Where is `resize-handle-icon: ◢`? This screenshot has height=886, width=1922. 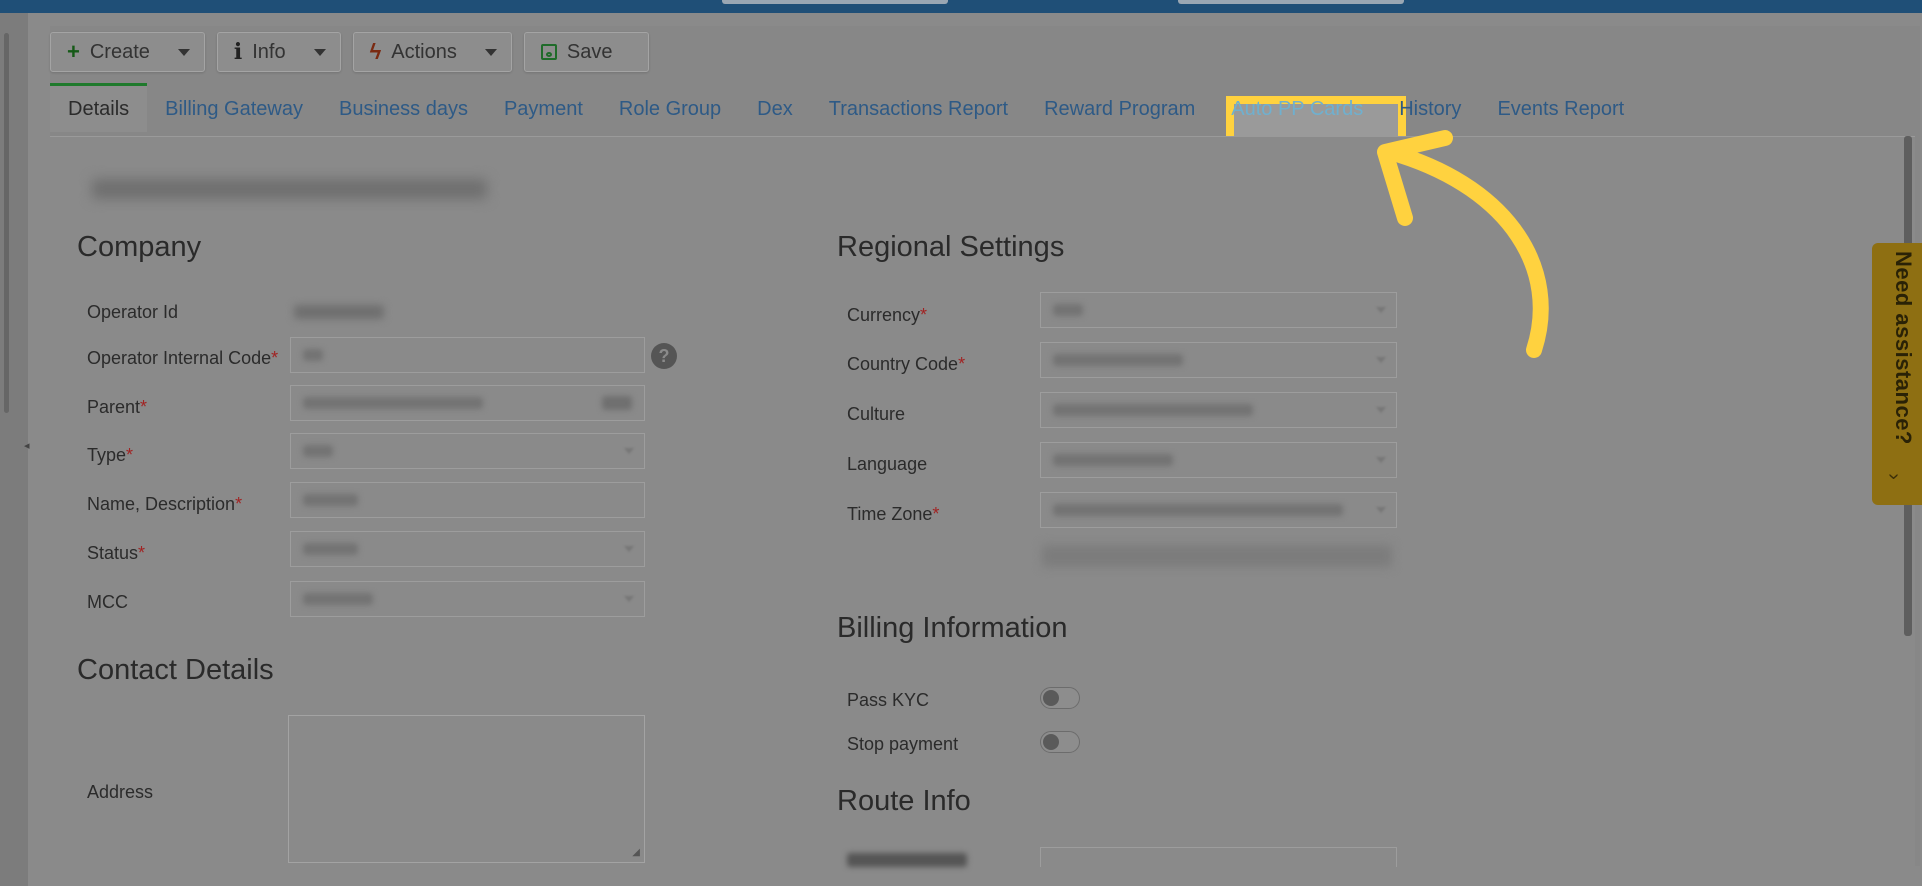
resize-handle-icon: ◢ is located at coordinates (636, 852).